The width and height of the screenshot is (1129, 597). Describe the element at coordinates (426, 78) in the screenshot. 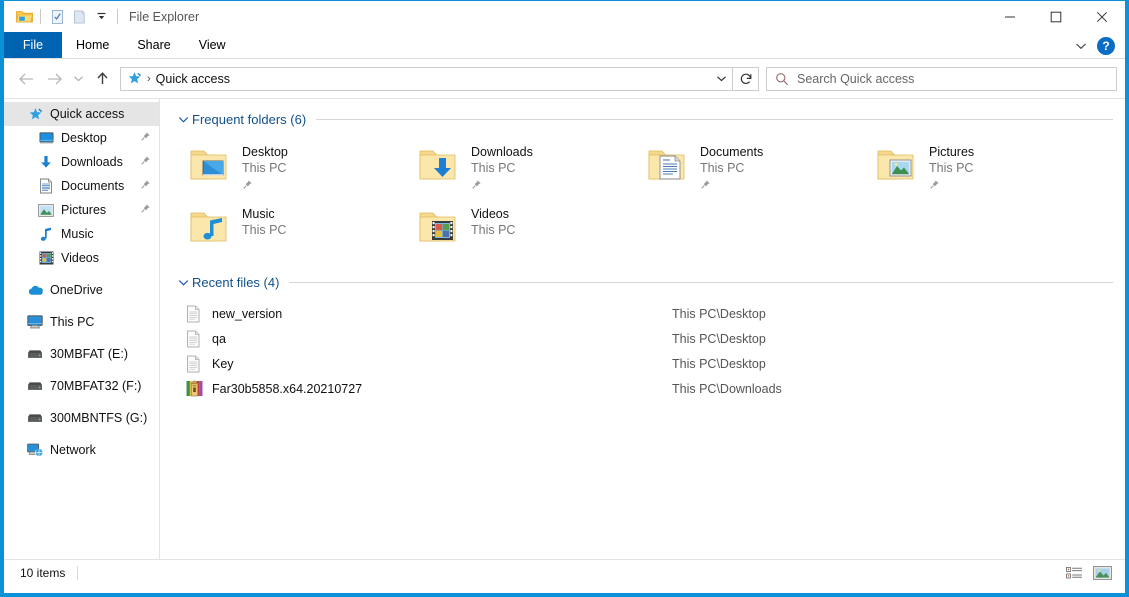

I see `address-bar: › Quick access` at that location.